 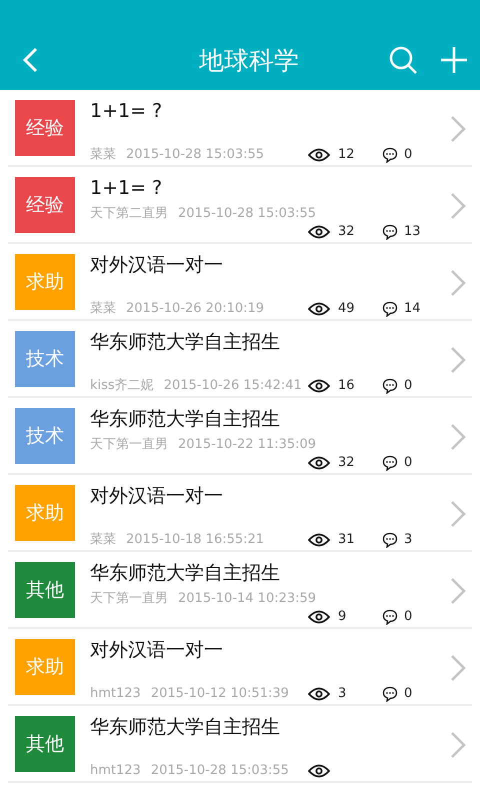 I want to click on post-item: 其他 华东师范大学自主招生 hmt123 2015-10-28 15:03:55, so click(x=240, y=744).